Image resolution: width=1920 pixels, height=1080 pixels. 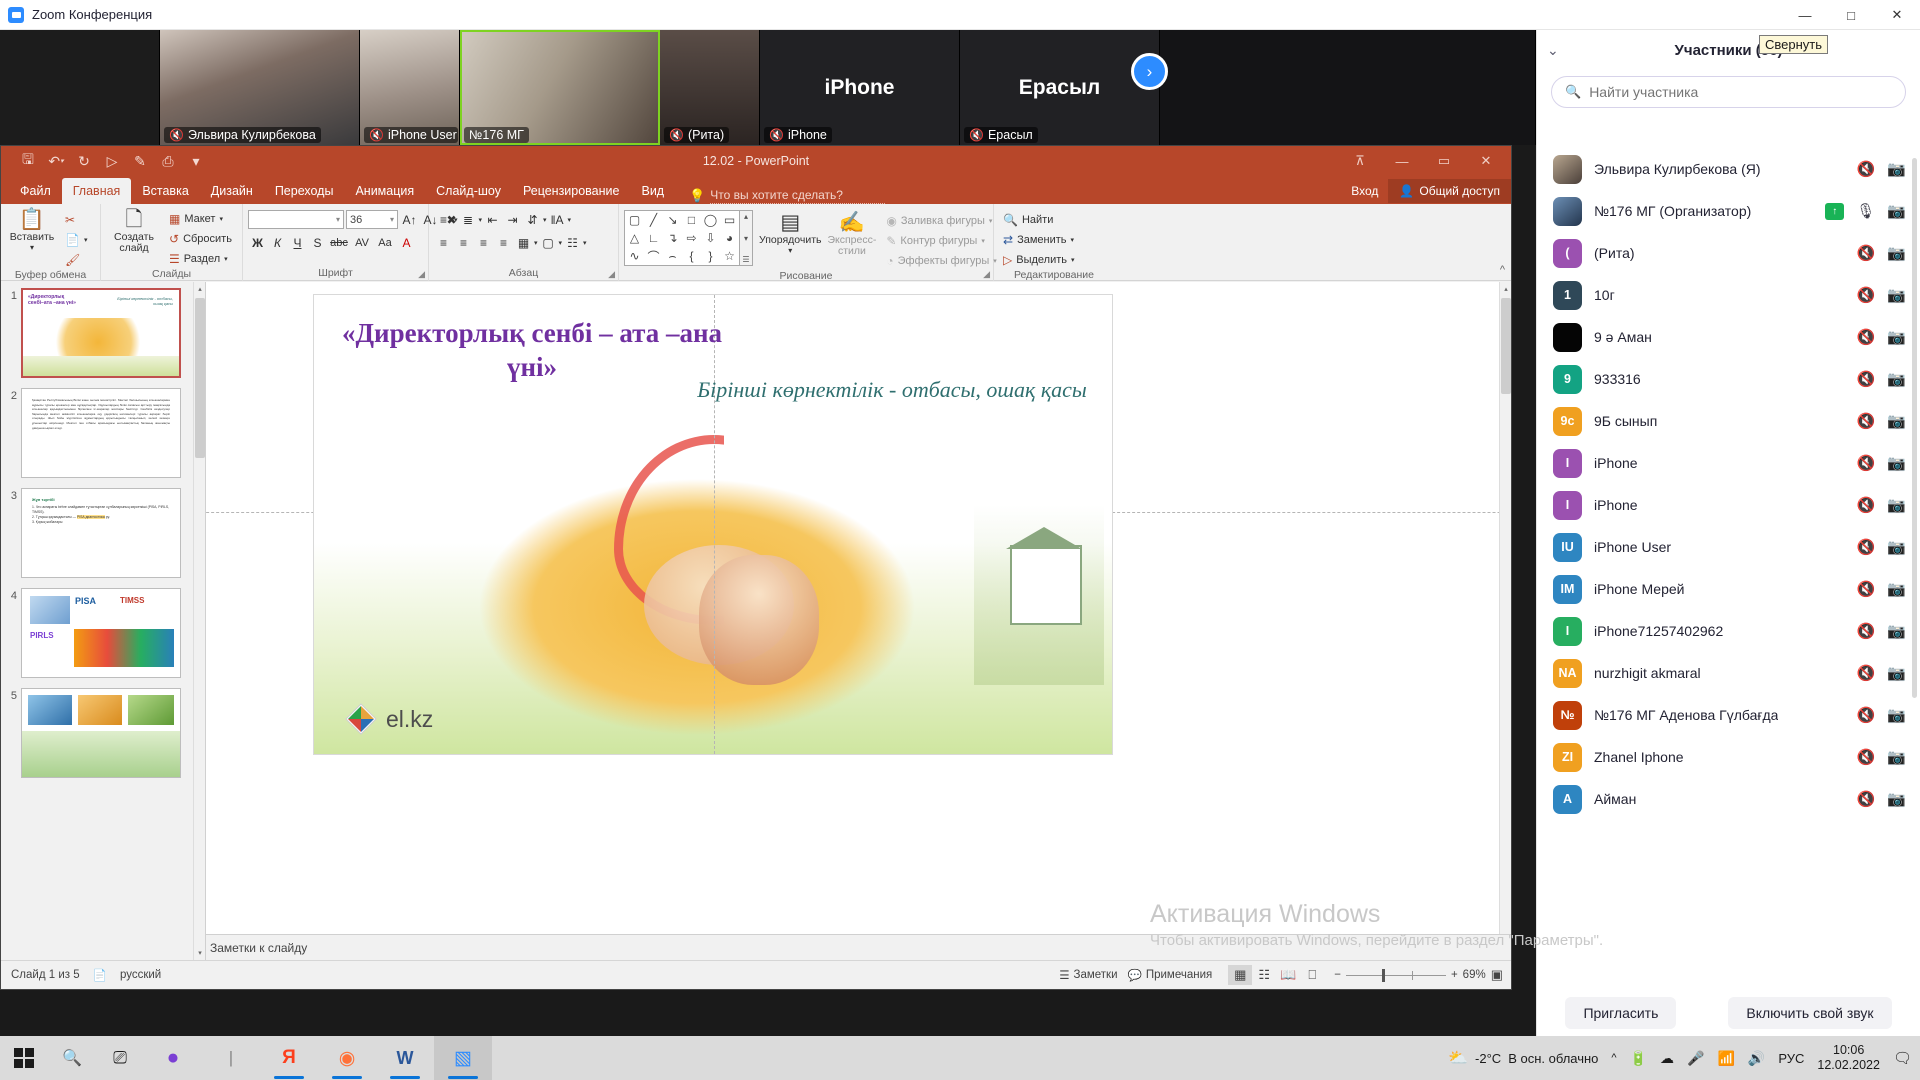 I want to click on shape-oval-icon: ◯, so click(x=710, y=220).